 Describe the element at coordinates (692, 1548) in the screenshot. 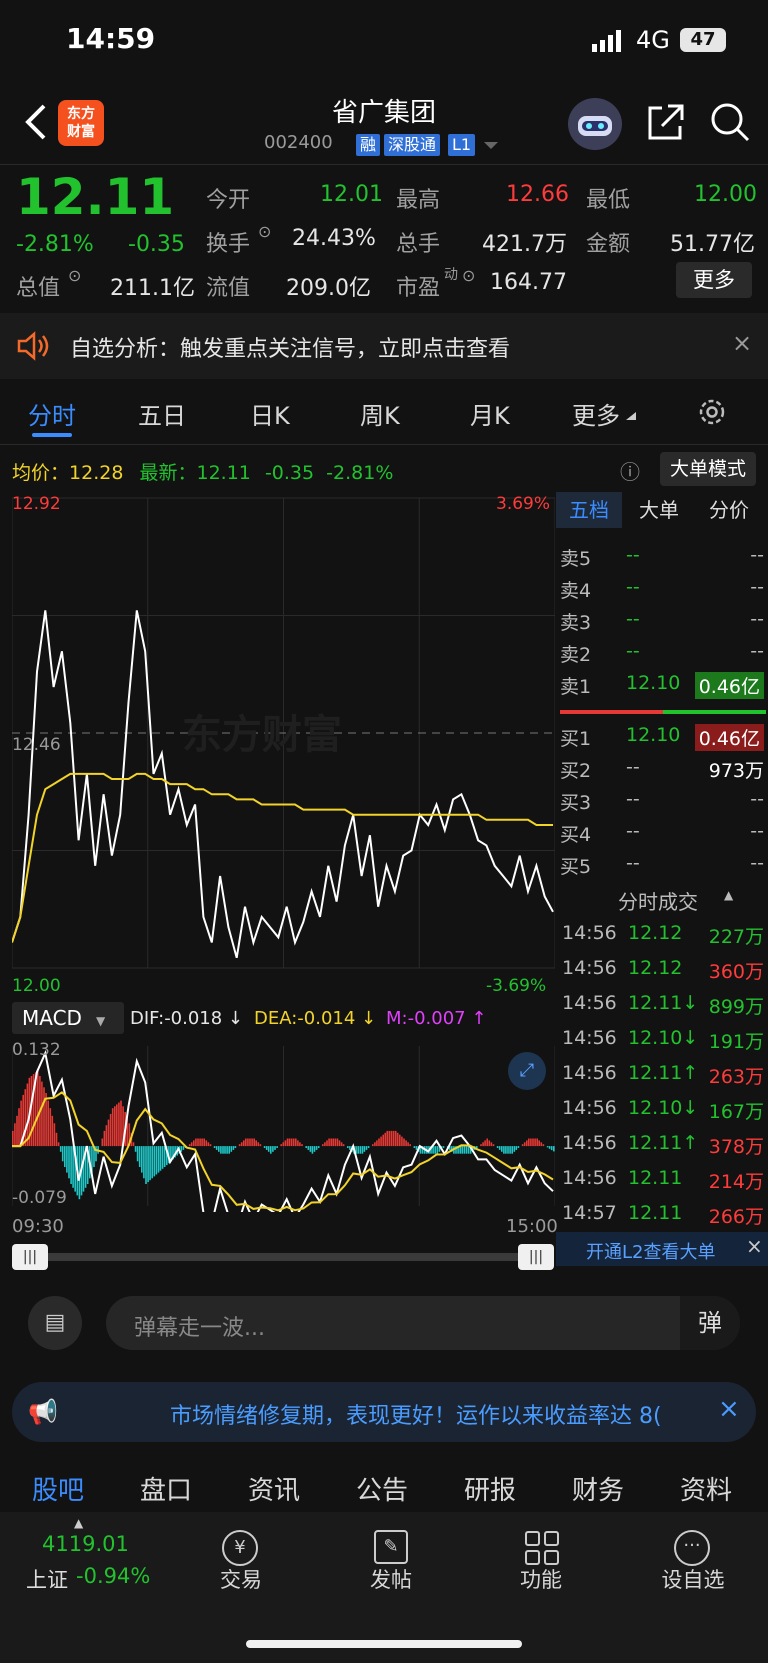

I see `more-dots-icon: ···` at that location.